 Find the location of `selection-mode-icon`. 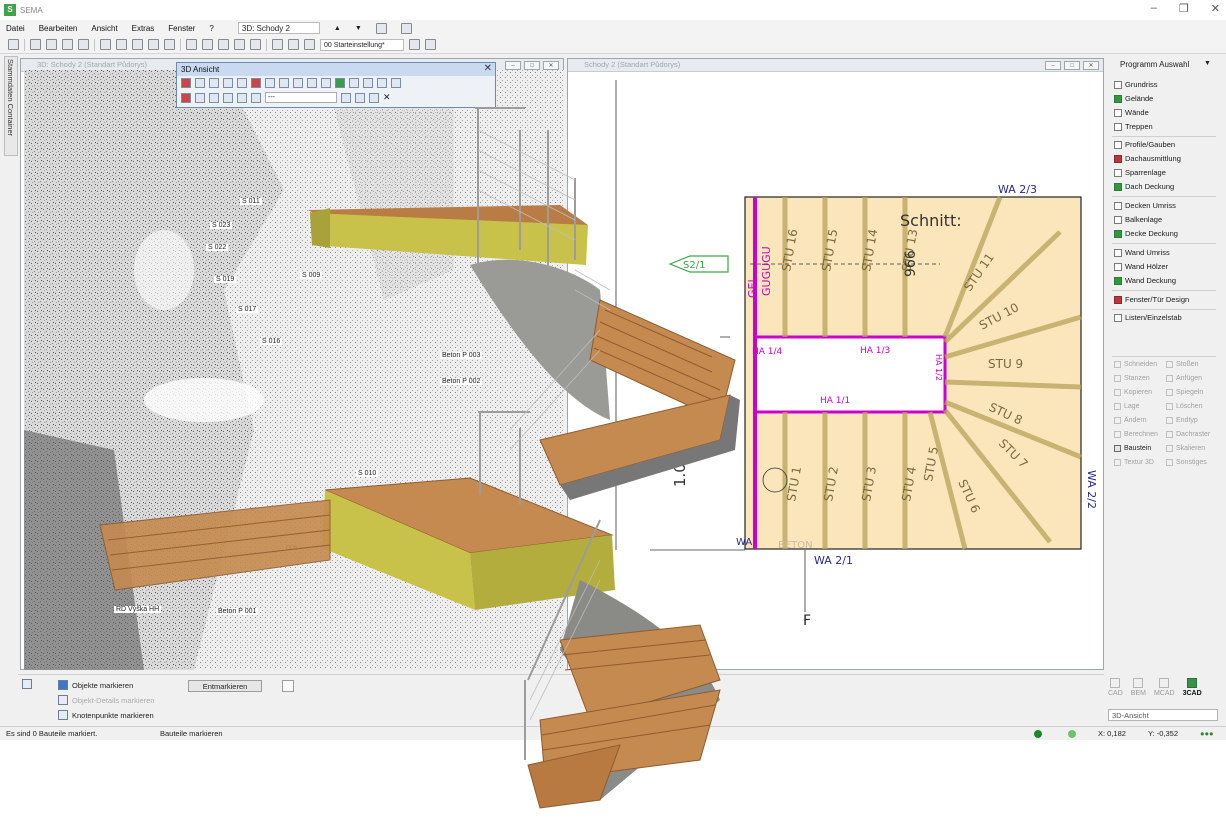

selection-mode-icon is located at coordinates (27, 684).